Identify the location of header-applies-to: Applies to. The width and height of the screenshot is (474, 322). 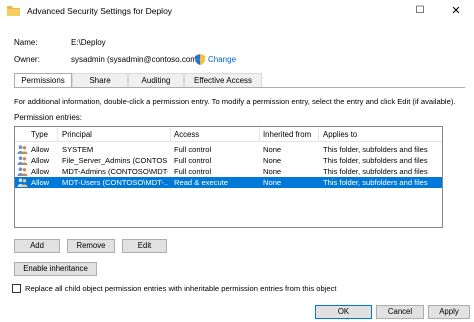
(340, 134).